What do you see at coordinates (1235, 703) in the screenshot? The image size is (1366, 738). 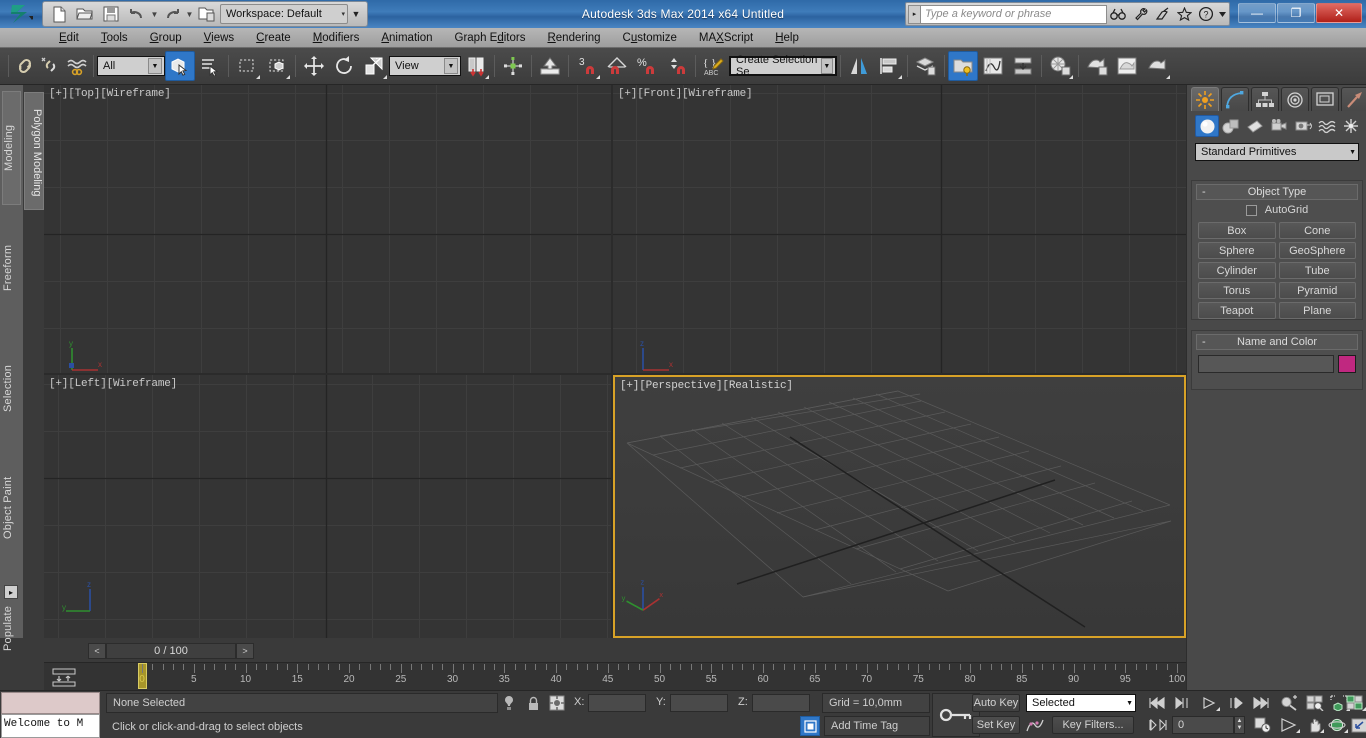 I see `next-frame-icon` at bounding box center [1235, 703].